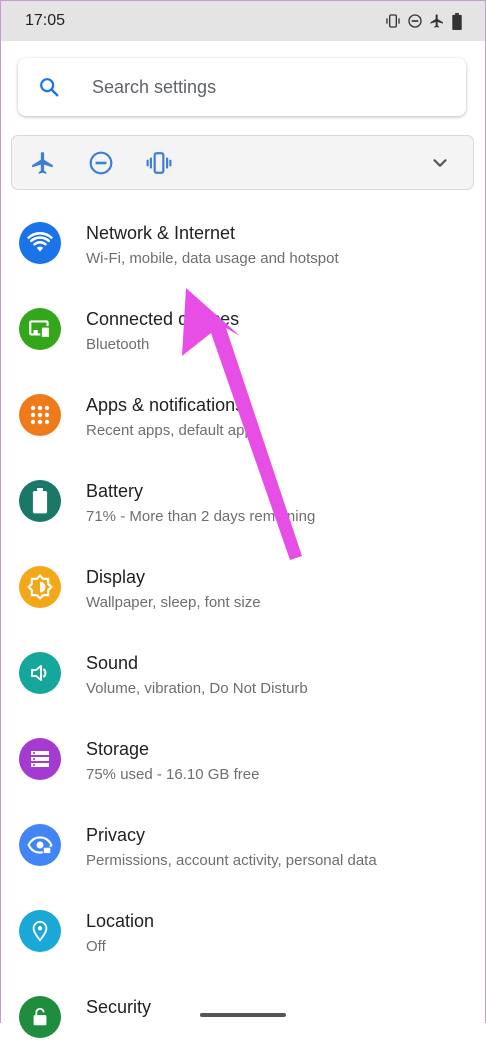 Image resolution: width=486 pixels, height=1060 pixels. I want to click on setting-storage: Storage 75% used - 16.10 GB free, so click(243, 759).